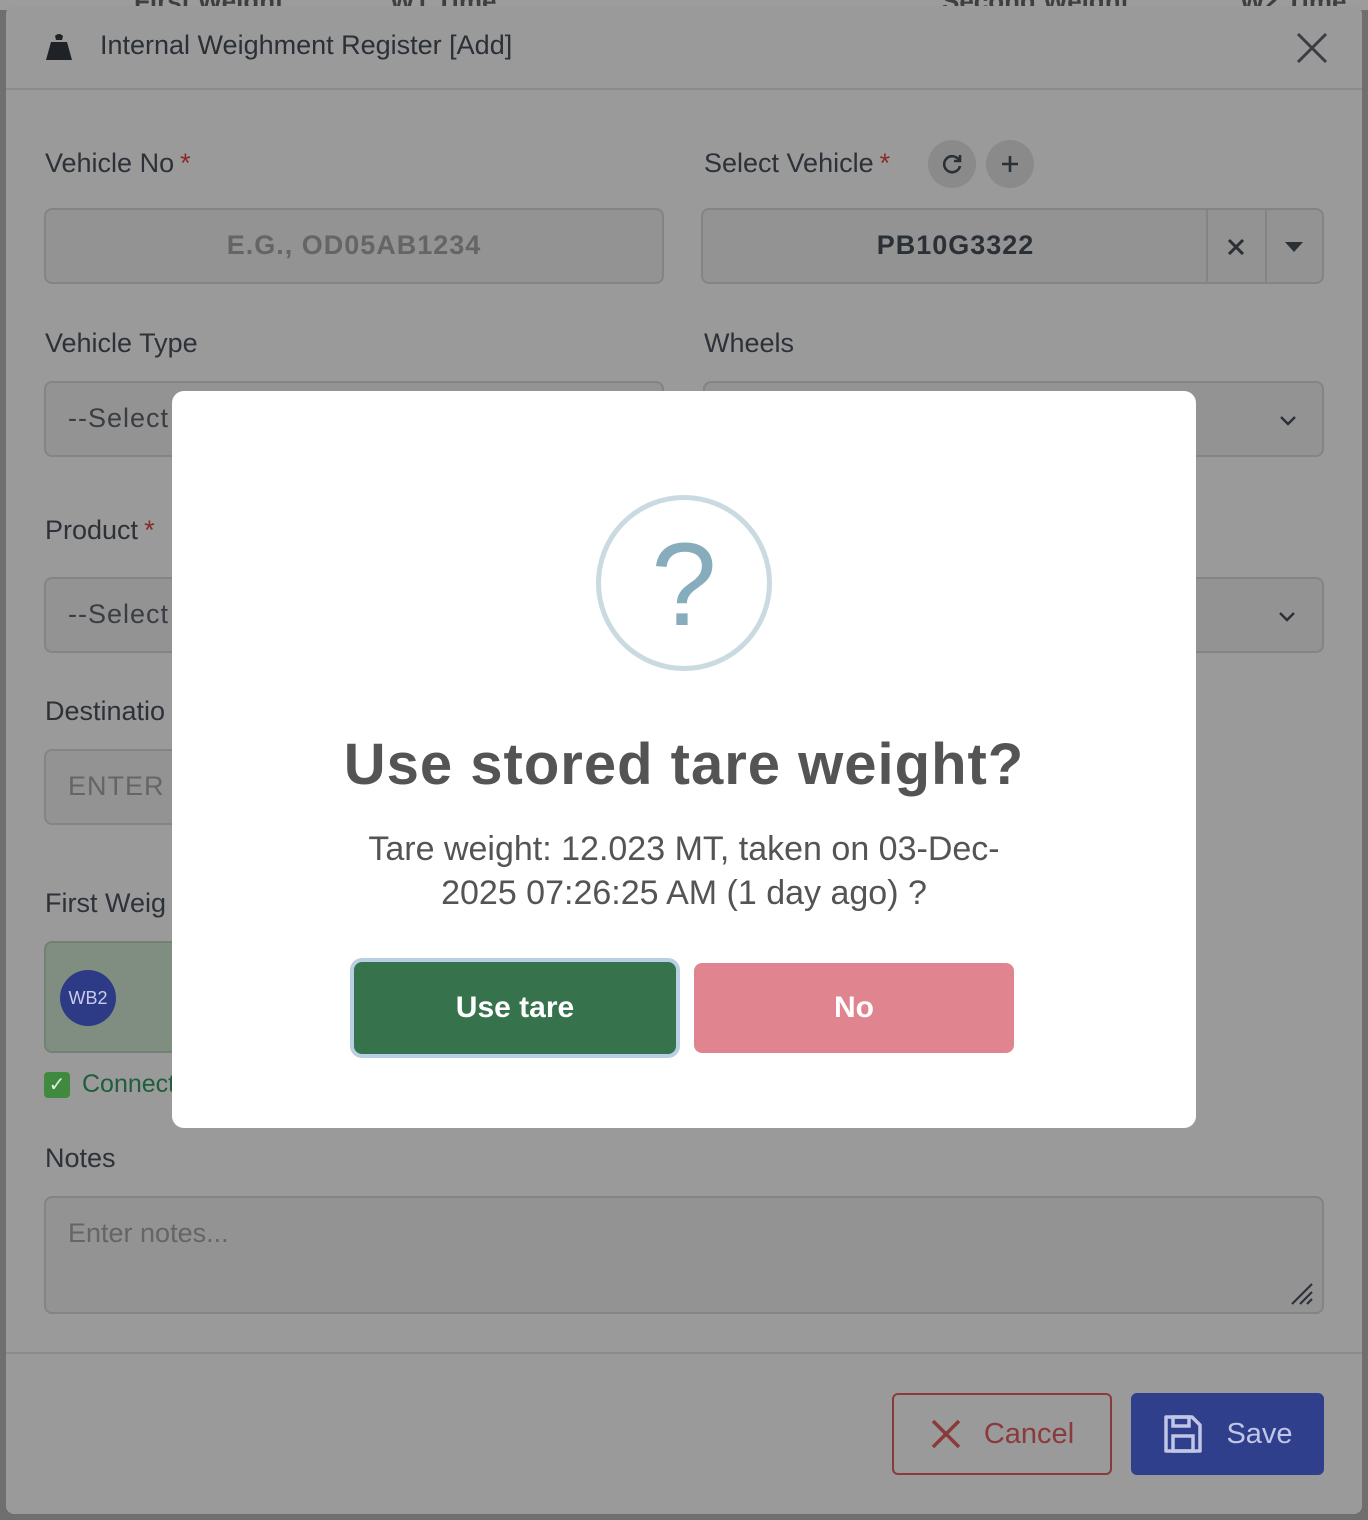 Image resolution: width=1368 pixels, height=1520 pixels. Describe the element at coordinates (121, 343) in the screenshot. I see `vehicle-type-label: Vehicle Type` at that location.